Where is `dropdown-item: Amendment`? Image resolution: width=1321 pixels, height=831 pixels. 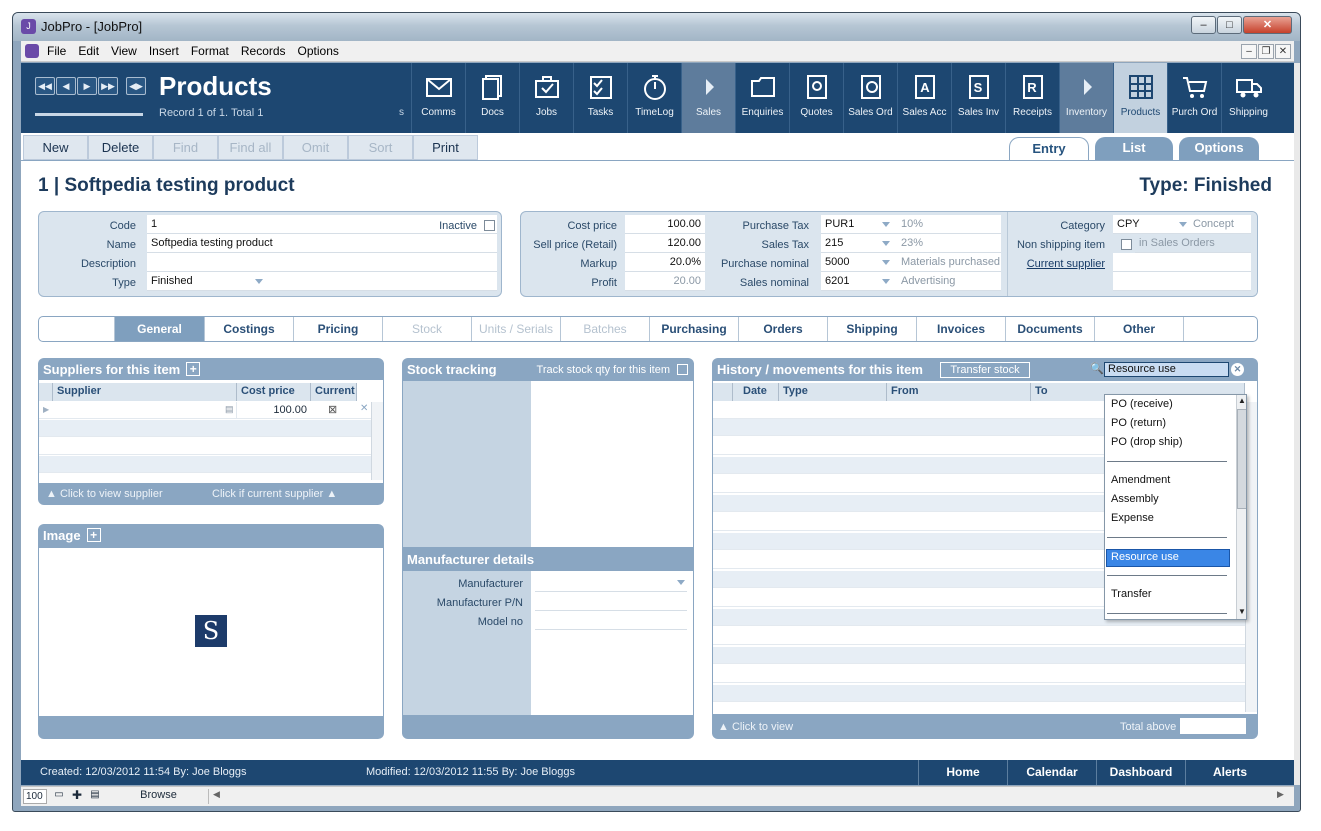
dropdown-item: Amendment is located at coordinates (1140, 480).